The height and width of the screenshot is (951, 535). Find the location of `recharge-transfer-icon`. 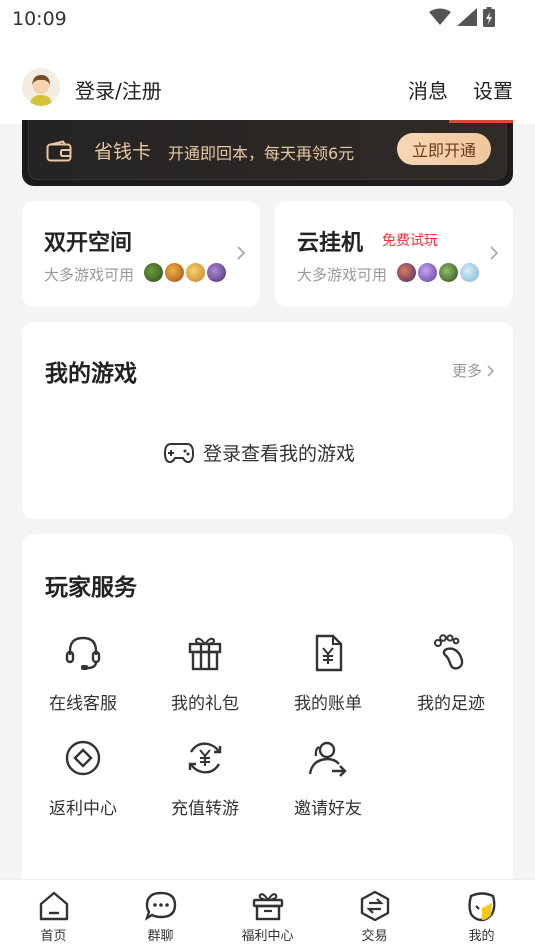

recharge-transfer-icon is located at coordinates (205, 758).